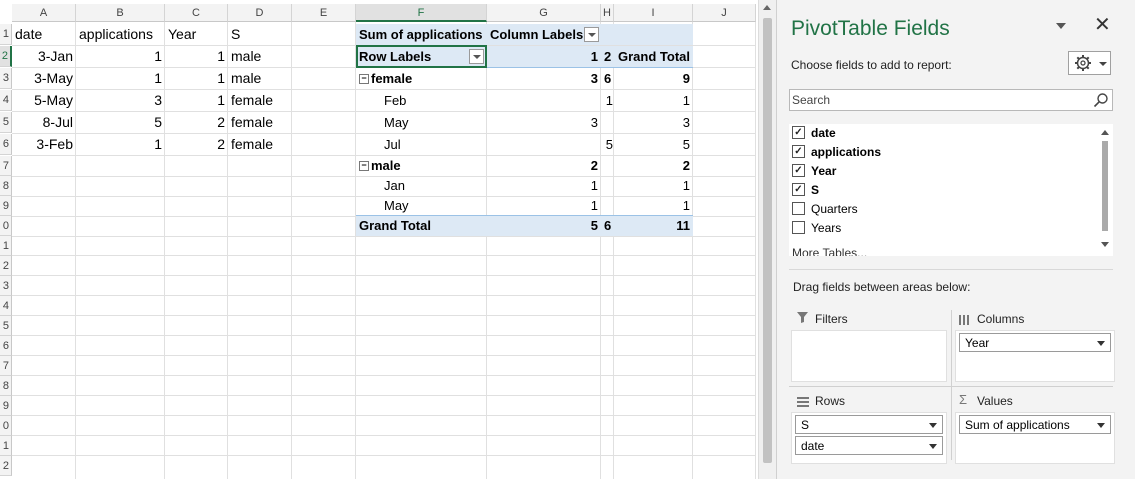  Describe the element at coordinates (1035, 342) in the screenshot. I see `columns-field-year: Year` at that location.